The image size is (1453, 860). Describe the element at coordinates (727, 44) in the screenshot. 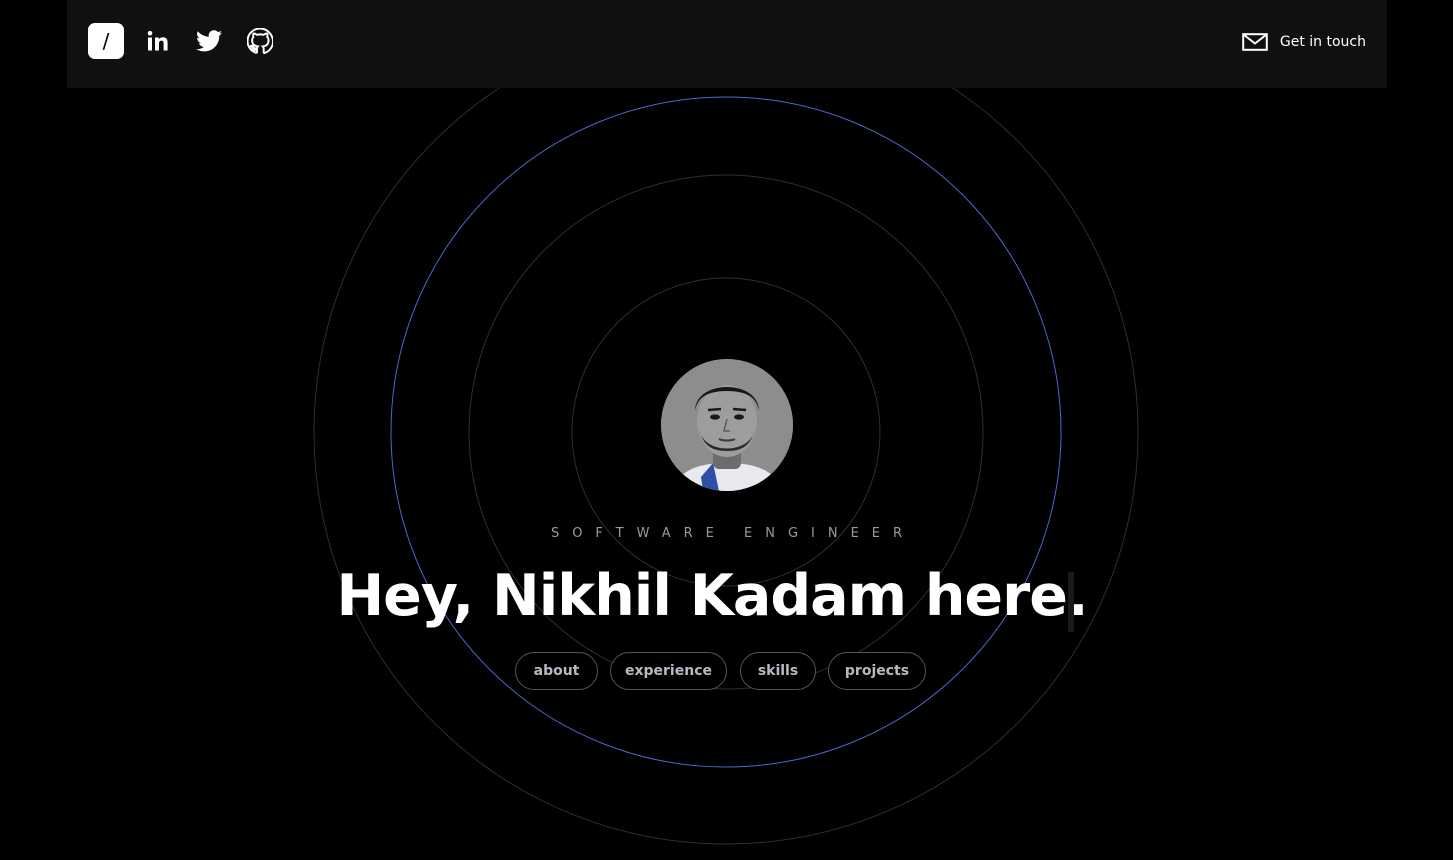

I see `top-navbar: / Get in touch` at that location.